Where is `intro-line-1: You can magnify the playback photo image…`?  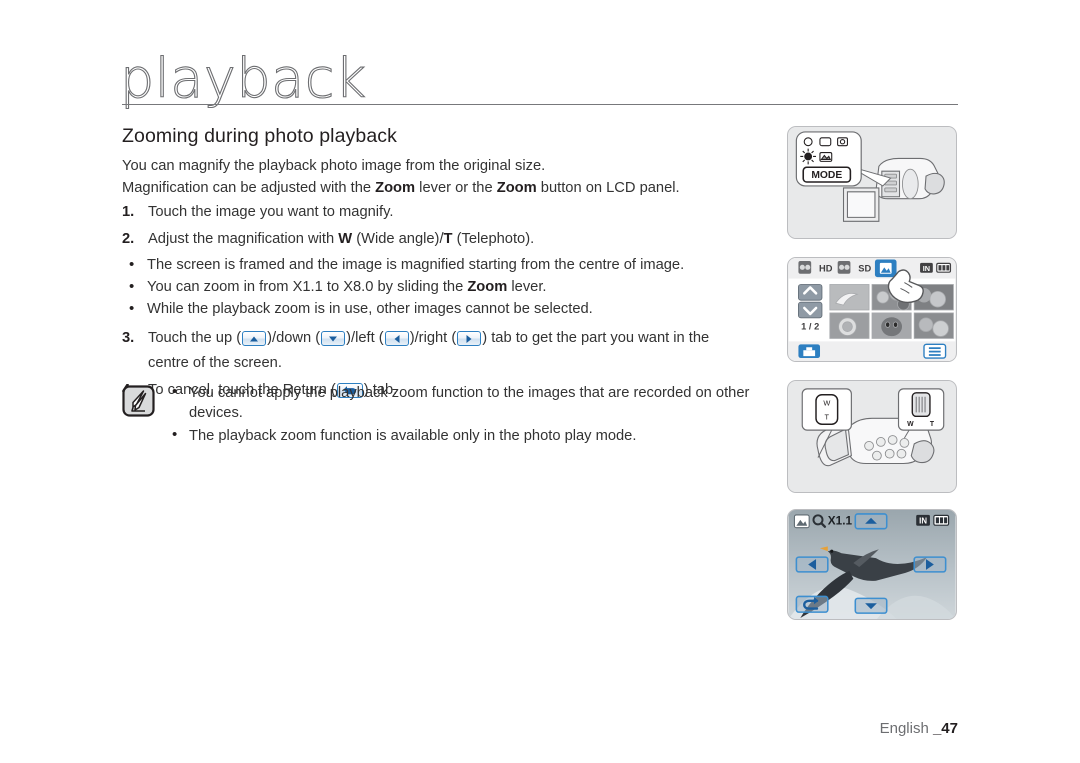
intro-line-1: You can magnify the playback photo image… is located at coordinates (334, 166).